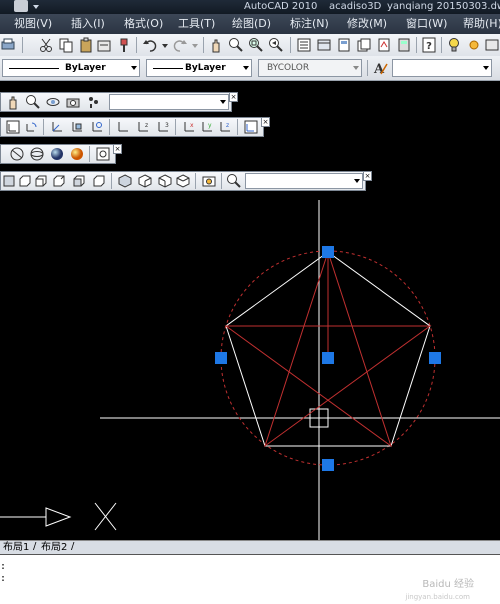  What do you see at coordinates (163, 127) in the screenshot?
I see `ucs-3point-icon: 3` at bounding box center [163, 127].